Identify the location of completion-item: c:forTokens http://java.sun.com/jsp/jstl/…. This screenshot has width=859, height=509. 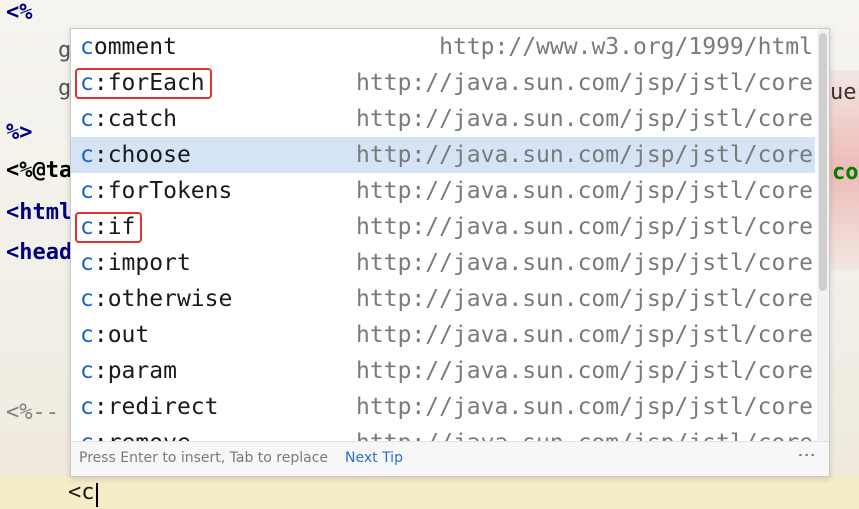
(443, 191).